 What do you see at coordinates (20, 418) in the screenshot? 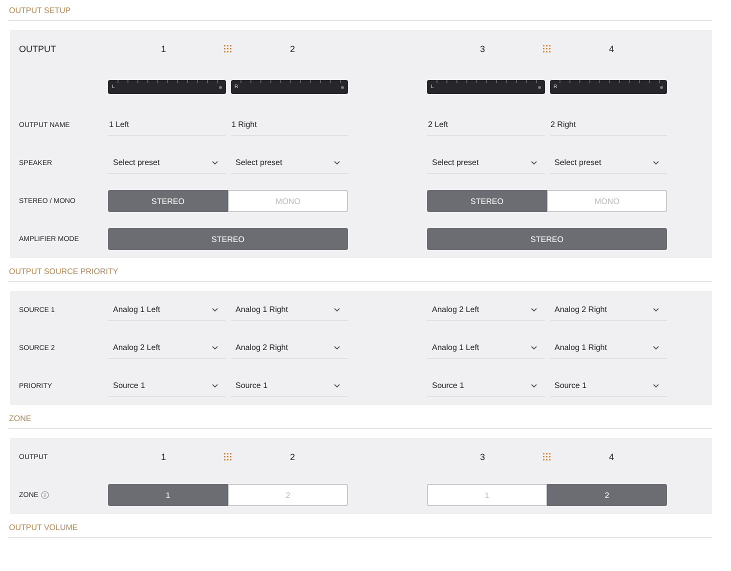
I see `section-title: ZONE` at bounding box center [20, 418].